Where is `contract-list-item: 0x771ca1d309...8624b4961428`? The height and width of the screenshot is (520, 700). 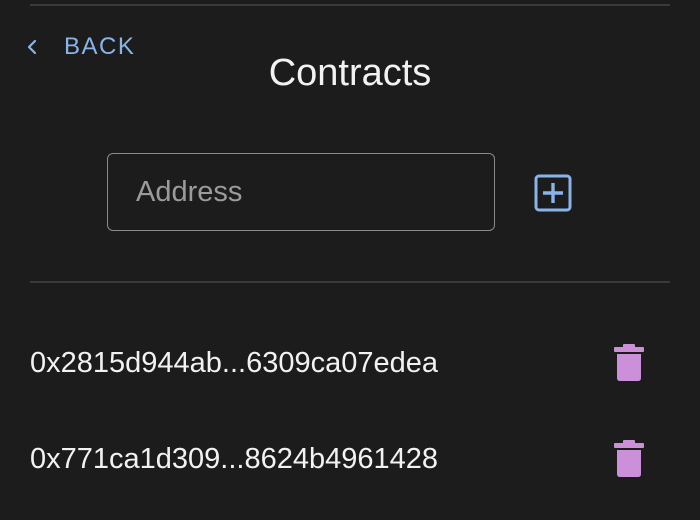
contract-list-item: 0x771ca1d309...8624b4961428 is located at coordinates (350, 459).